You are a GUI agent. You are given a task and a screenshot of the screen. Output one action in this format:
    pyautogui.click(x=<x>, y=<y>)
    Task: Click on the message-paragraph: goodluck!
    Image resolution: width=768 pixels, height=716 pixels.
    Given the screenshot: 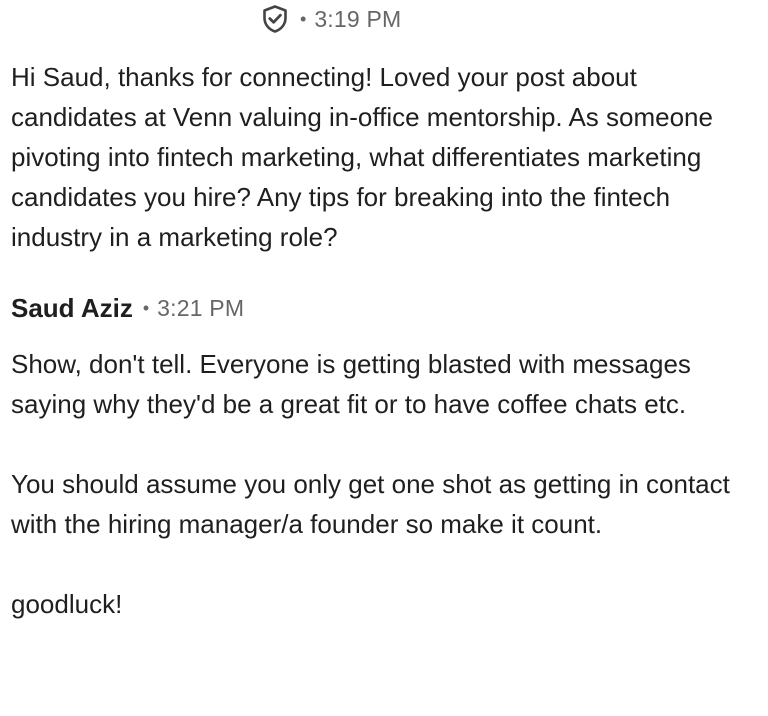 What is the action you would take?
    pyautogui.click(x=67, y=604)
    